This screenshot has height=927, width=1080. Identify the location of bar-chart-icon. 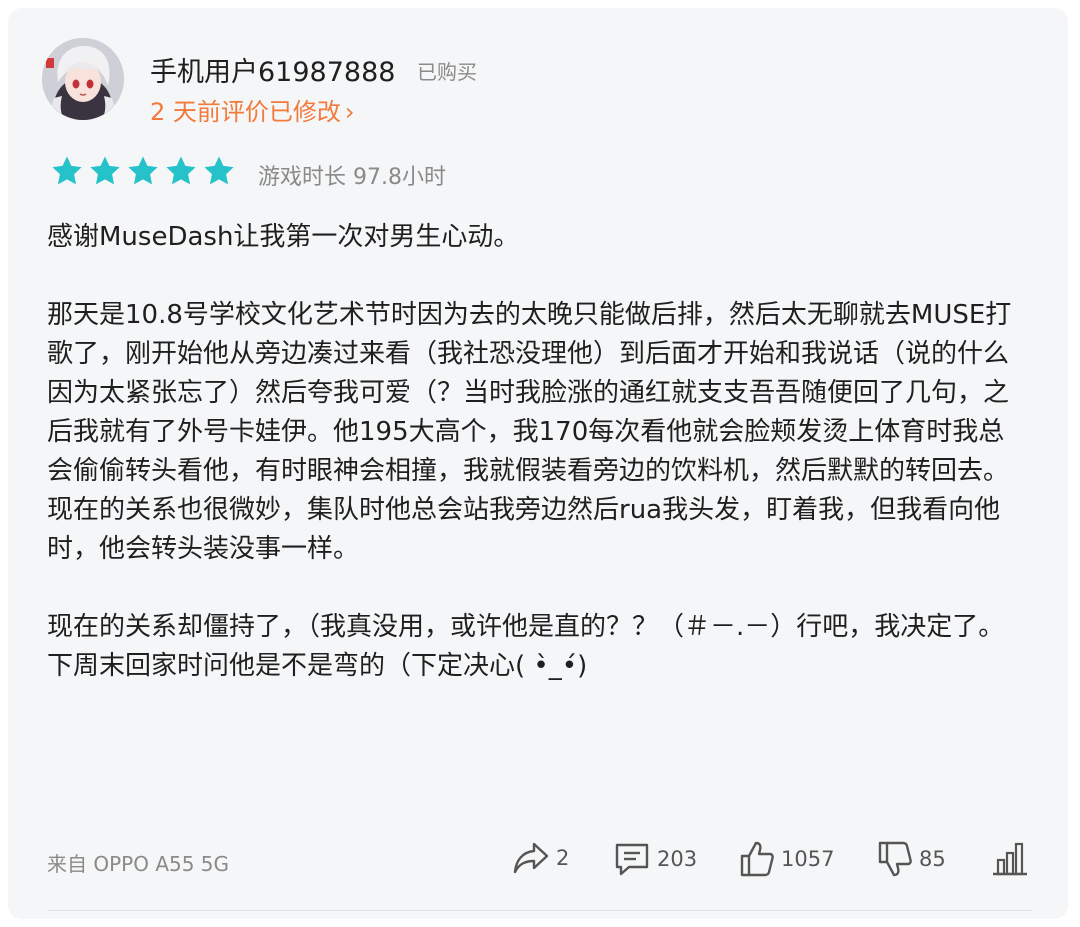
(1010, 859).